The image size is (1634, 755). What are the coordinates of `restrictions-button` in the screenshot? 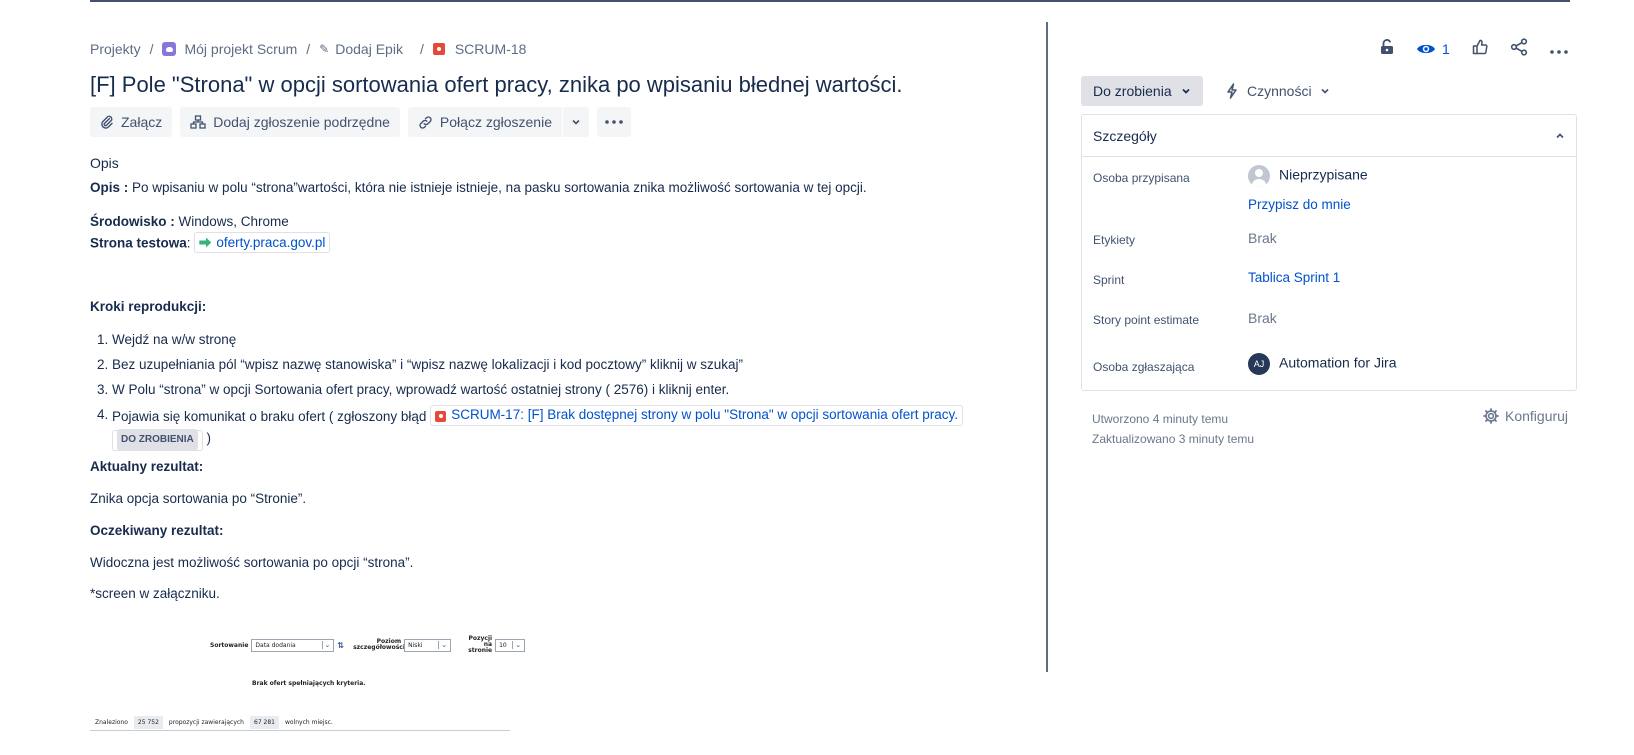 It's located at (1387, 48).